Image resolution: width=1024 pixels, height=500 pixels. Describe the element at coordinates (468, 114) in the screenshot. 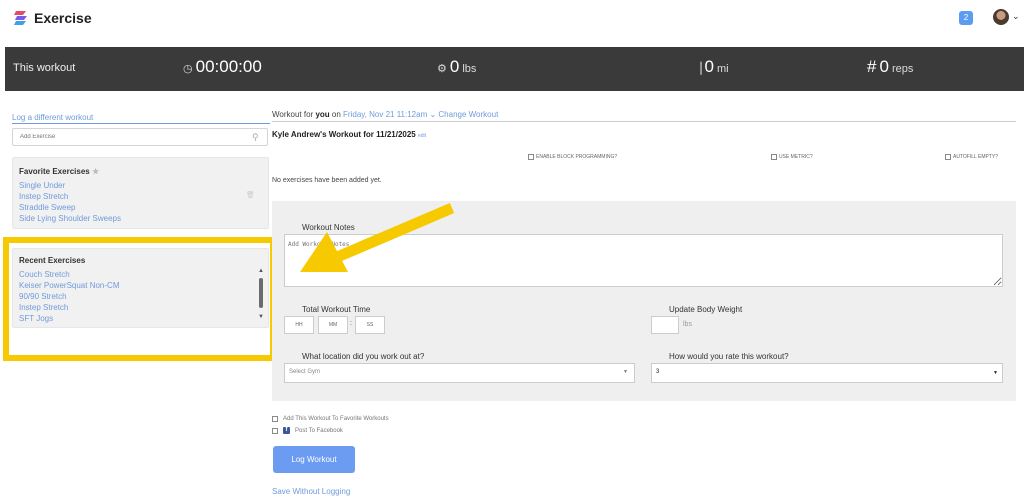

I see `change-workout-link: Change Workout` at that location.